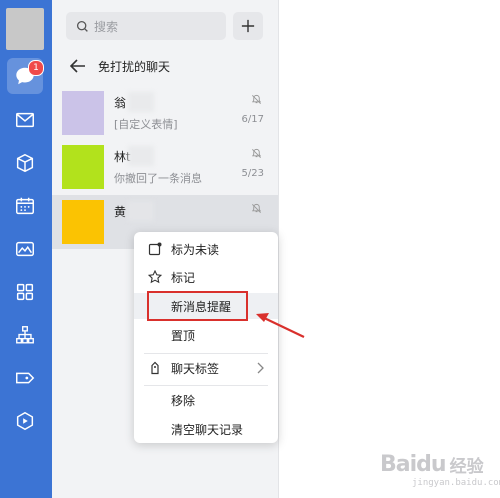 The width and height of the screenshot is (500, 498). What do you see at coordinates (78, 66) in the screenshot?
I see `back-arrow-icon` at bounding box center [78, 66].